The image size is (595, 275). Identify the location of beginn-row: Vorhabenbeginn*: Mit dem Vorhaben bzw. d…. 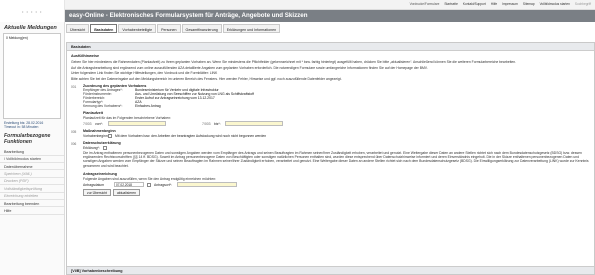
(336, 136).